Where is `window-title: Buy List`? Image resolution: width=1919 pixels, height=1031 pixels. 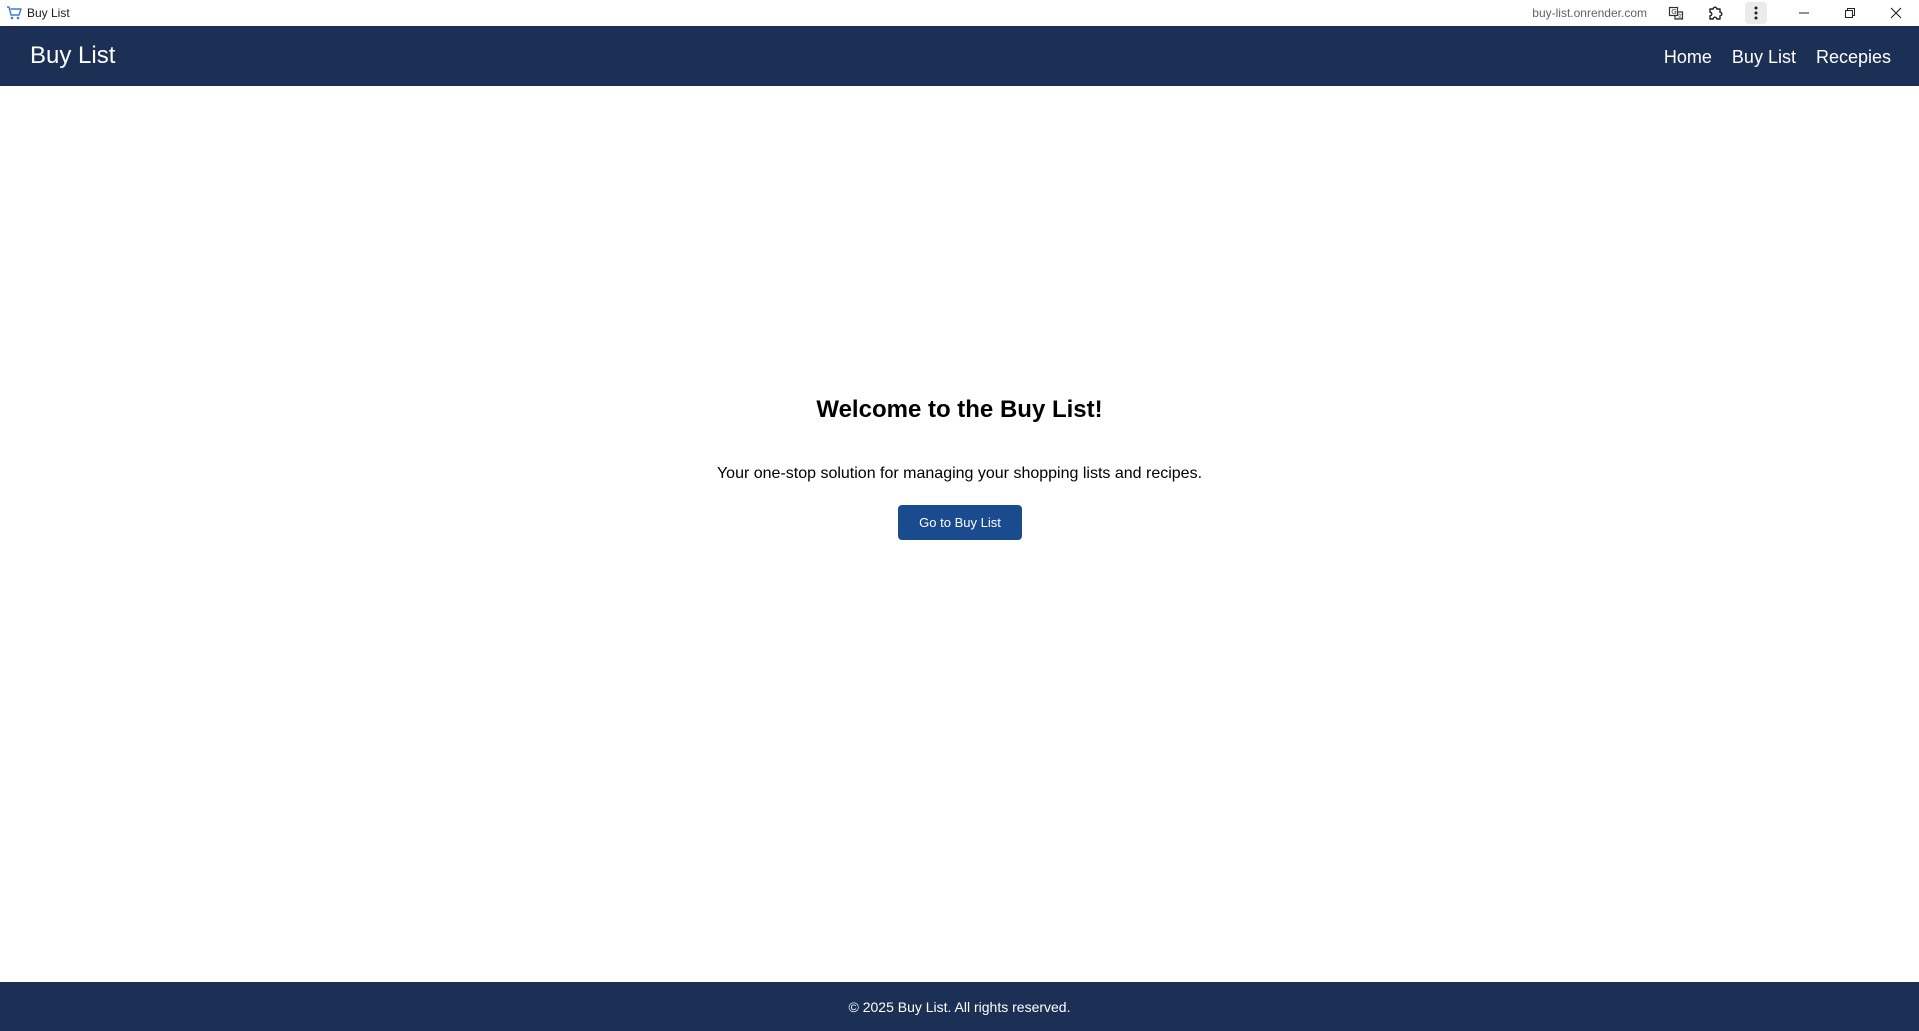
window-title: Buy List is located at coordinates (48, 13).